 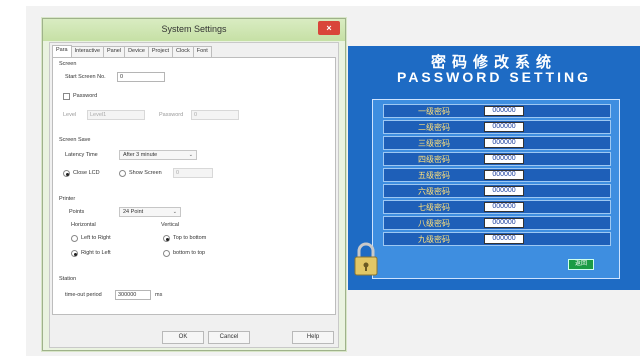 What do you see at coordinates (434, 239) in the screenshot?
I see `password-level-label: 九级密码` at bounding box center [434, 239].